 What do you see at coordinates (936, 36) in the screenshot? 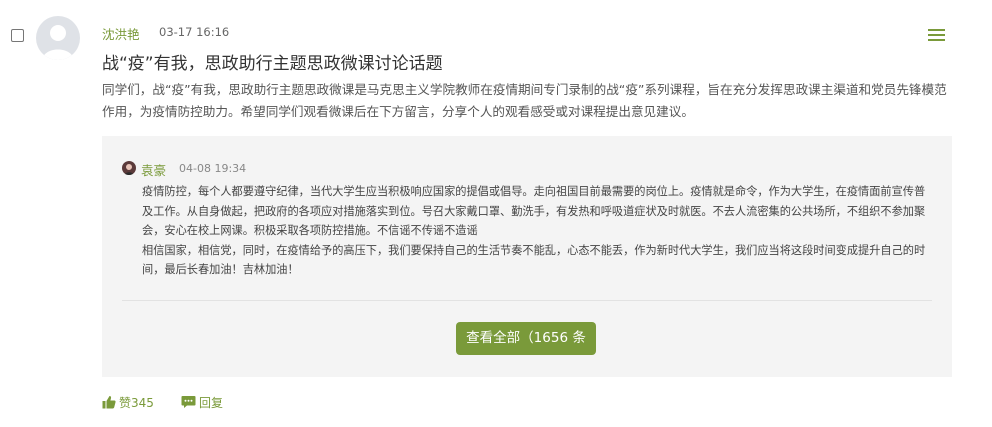
I see `menu-icon` at bounding box center [936, 36].